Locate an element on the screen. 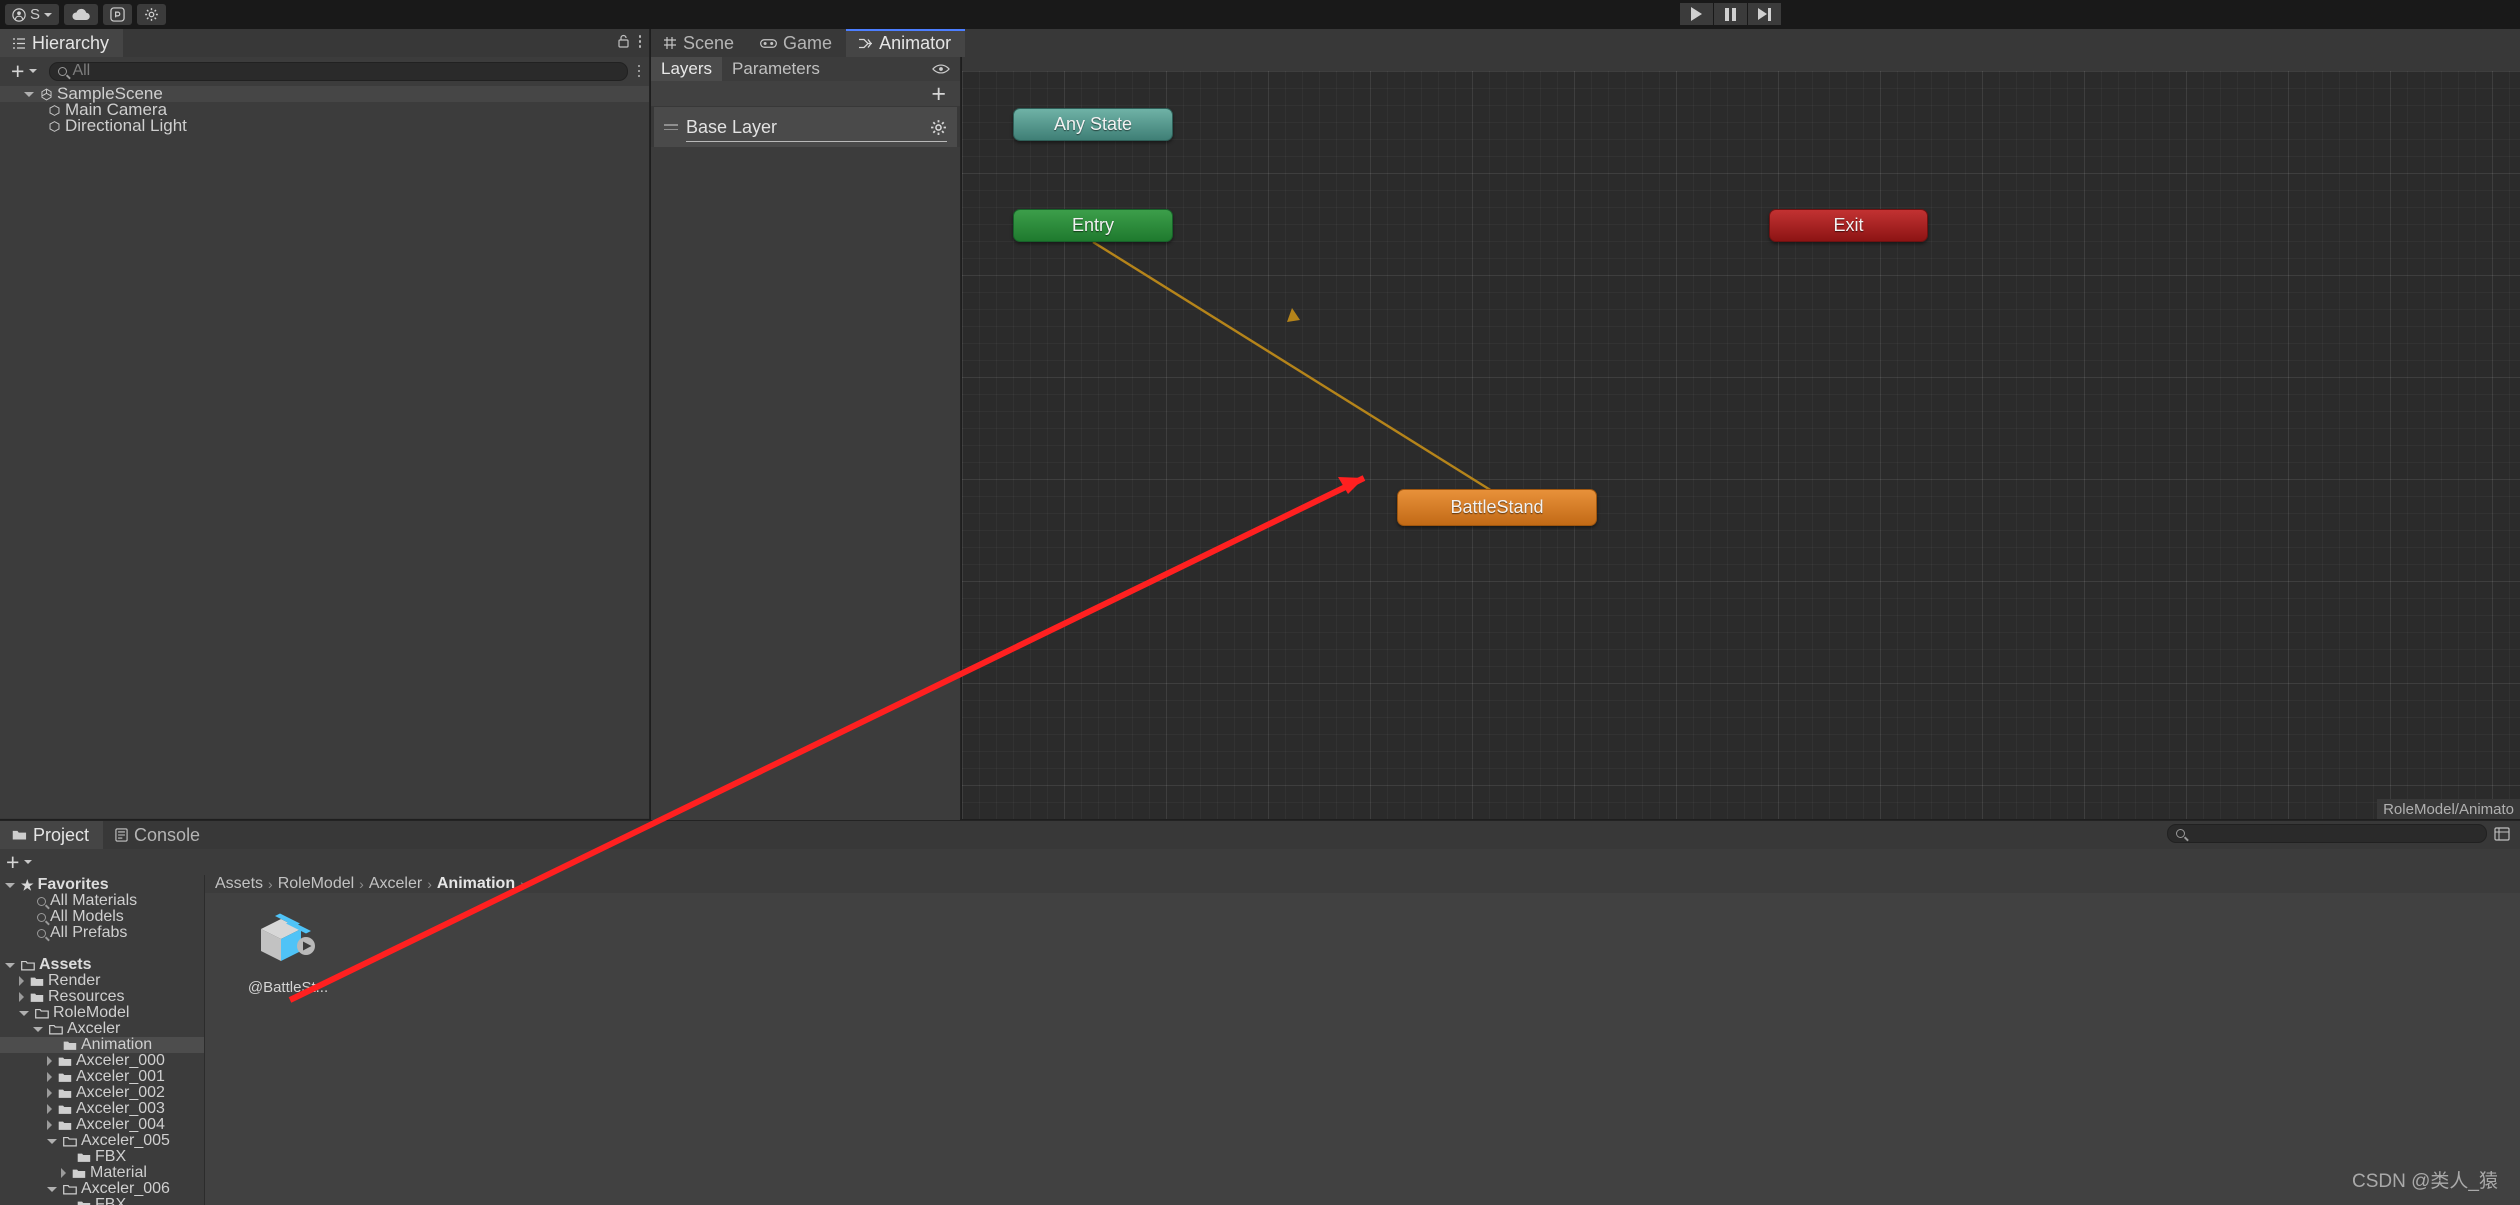 This screenshot has width=2520, height=1205. hierarchy-search-input: All is located at coordinates (338, 71).